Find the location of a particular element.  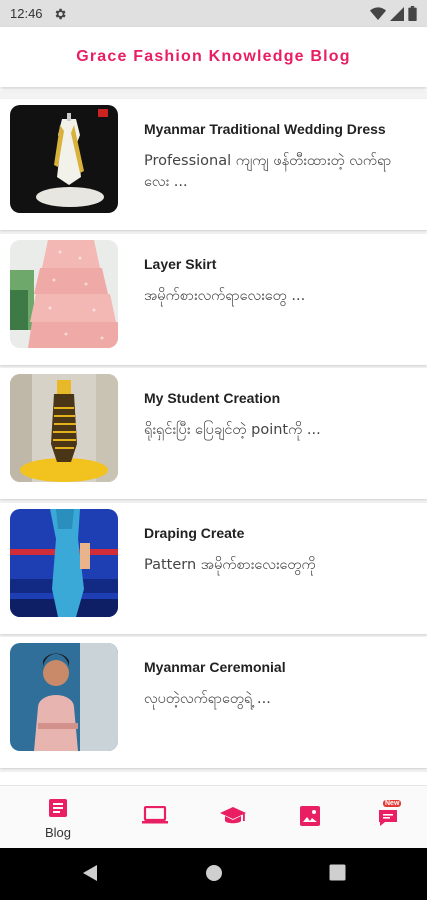

post-title: Myanmar Ceremonial is located at coordinates (215, 667).